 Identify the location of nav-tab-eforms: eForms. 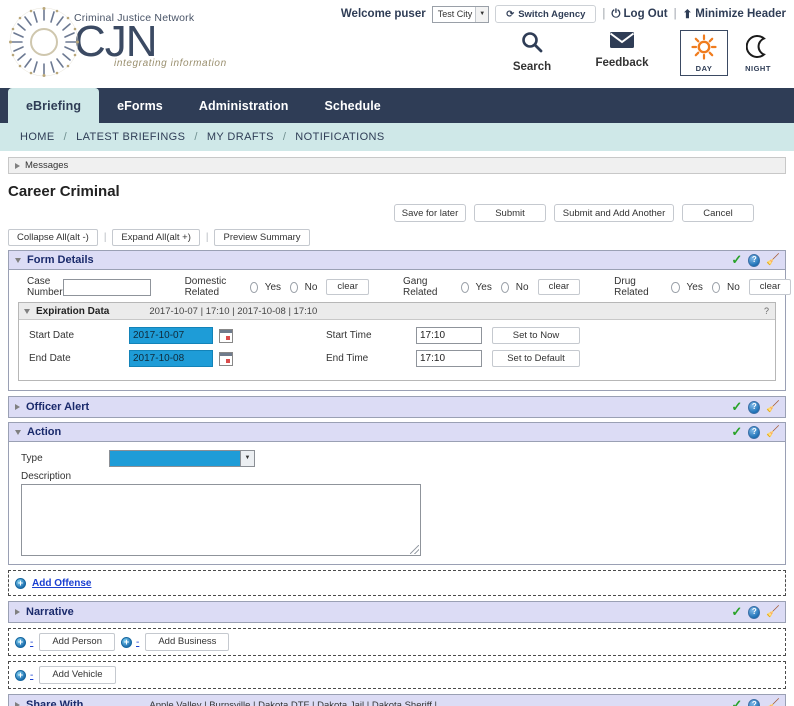
(140, 105).